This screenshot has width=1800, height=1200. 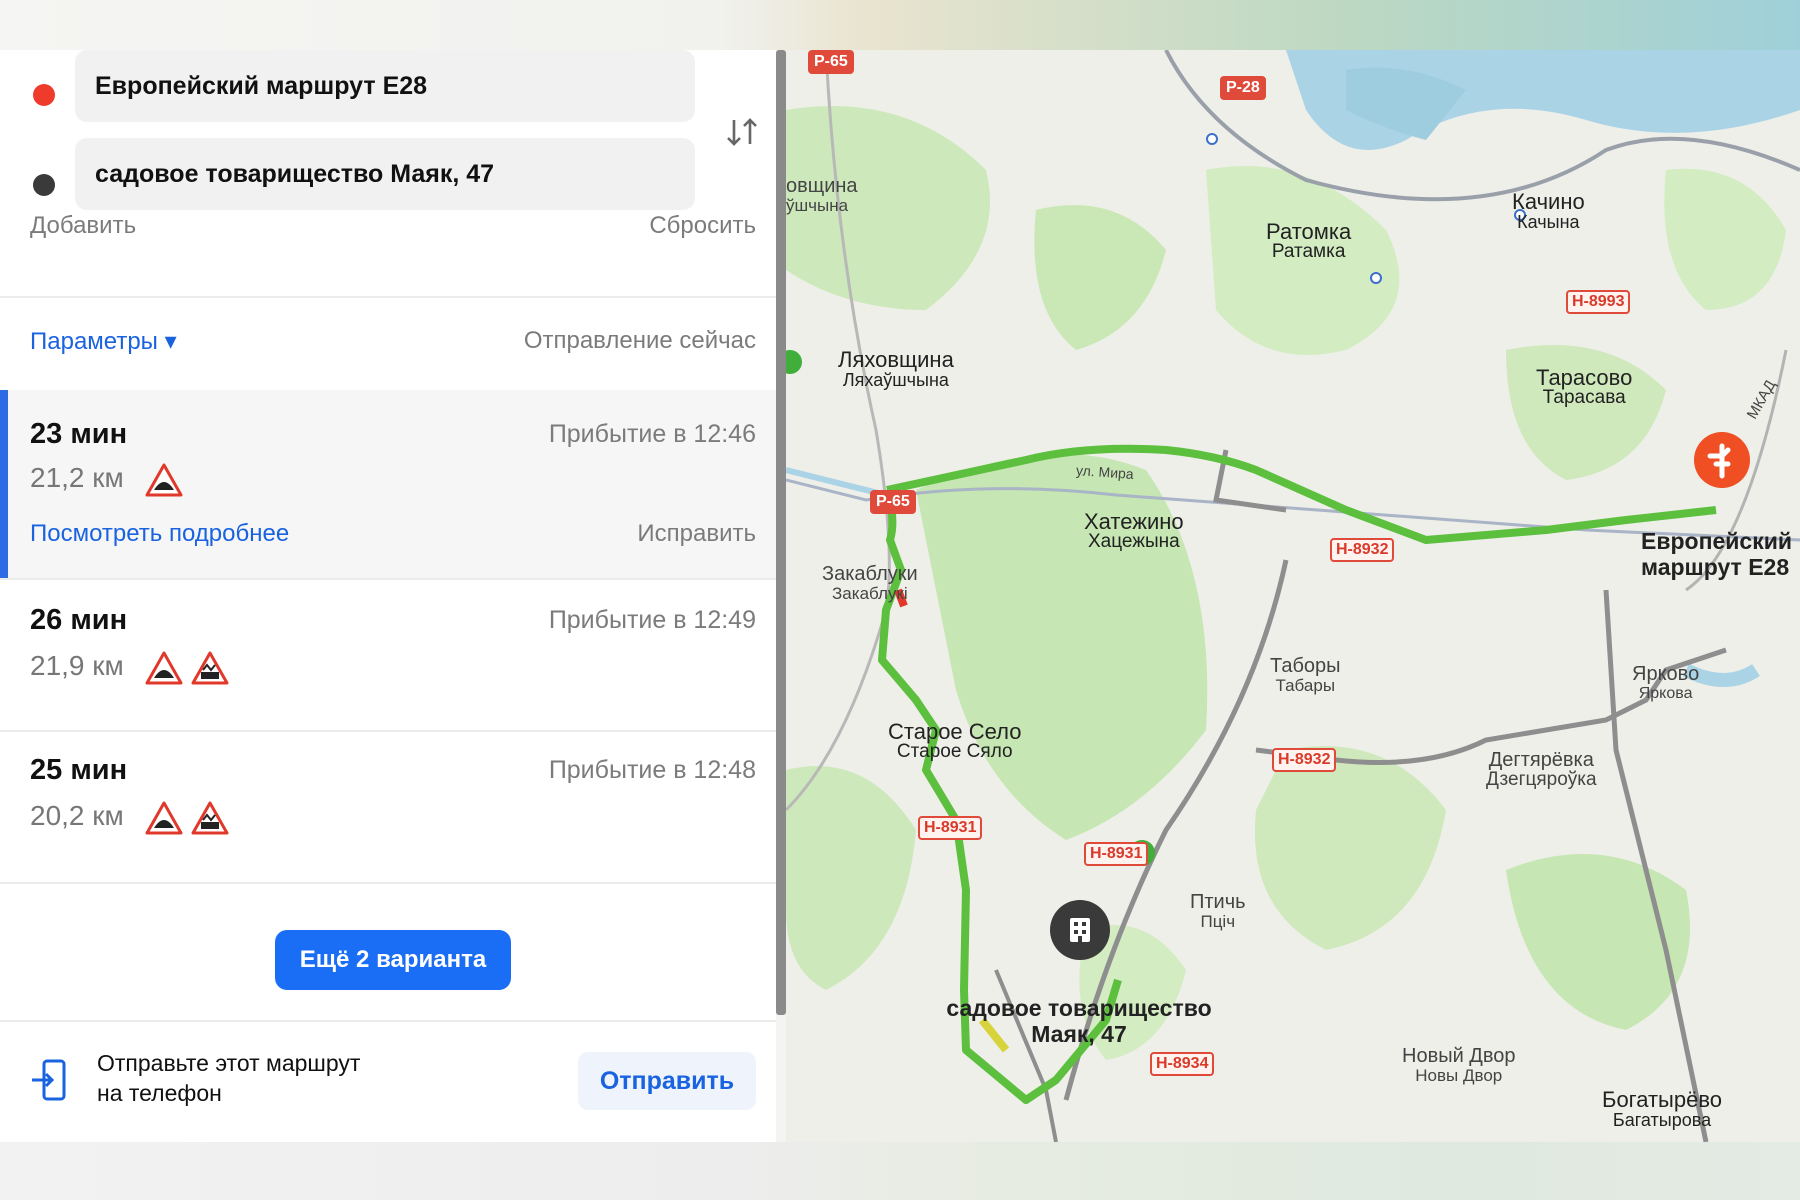 I want to click on place-label-tarasovo: Тарасово Тарасава, so click(x=1584, y=386).